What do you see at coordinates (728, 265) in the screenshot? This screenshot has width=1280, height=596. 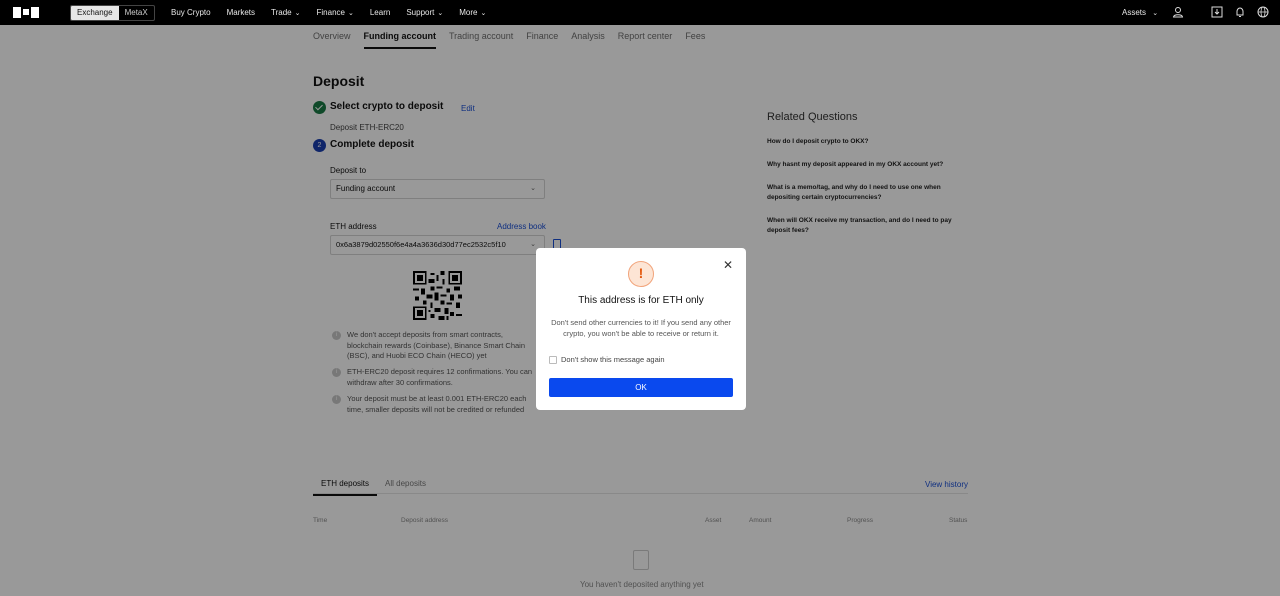 I see `close-icon: ✕` at bounding box center [728, 265].